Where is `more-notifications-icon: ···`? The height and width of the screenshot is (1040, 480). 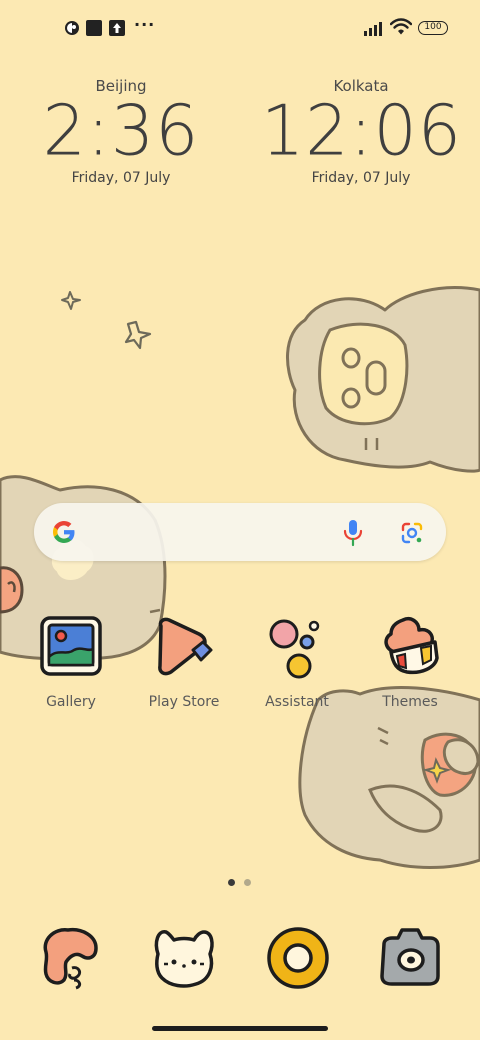
more-notifications-icon: ··· is located at coordinates (145, 24).